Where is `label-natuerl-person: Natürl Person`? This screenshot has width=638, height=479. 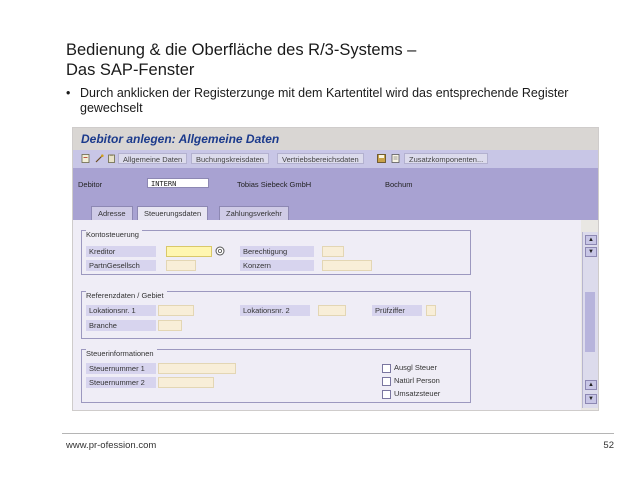 label-natuerl-person: Natürl Person is located at coordinates (417, 380).